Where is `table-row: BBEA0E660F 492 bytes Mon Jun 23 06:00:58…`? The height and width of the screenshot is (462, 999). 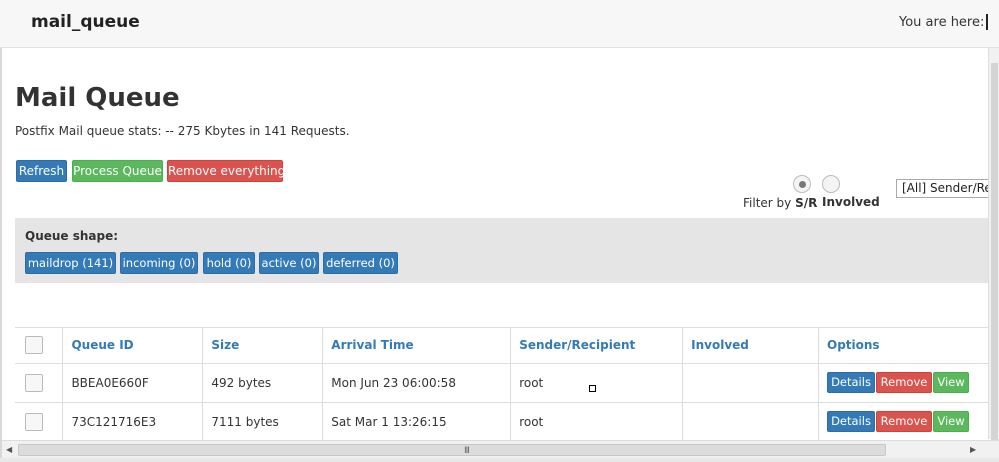
table-row: BBEA0E660F 492 bytes Mon Jun 23 06:00:58… is located at coordinates (507, 383).